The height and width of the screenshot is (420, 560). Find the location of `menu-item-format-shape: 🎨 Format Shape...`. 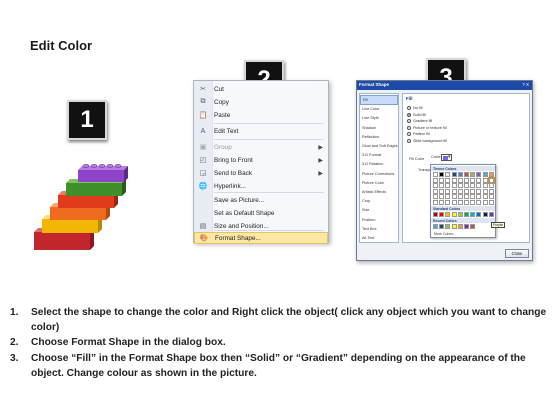

menu-item-format-shape: 🎨 Format Shape... is located at coordinates (261, 238).